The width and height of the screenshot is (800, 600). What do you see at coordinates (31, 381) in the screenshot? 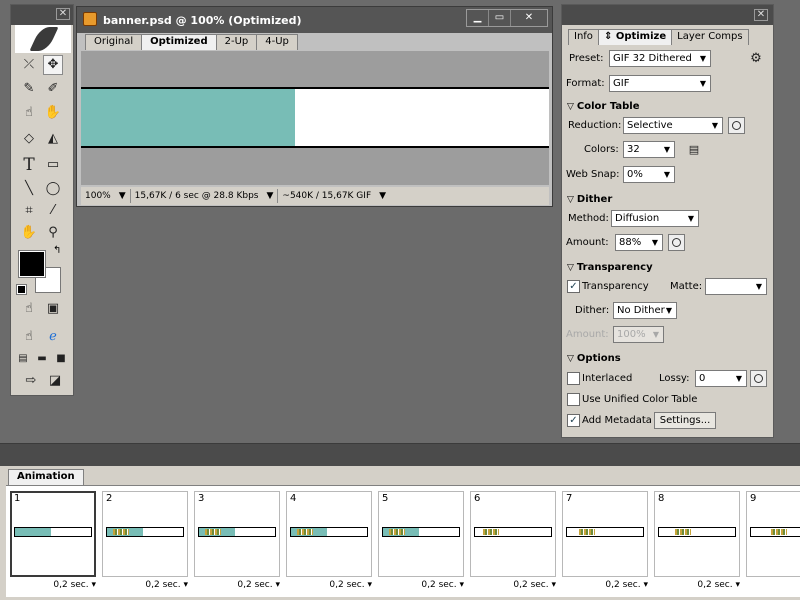
I see `jump-to-imageready-icon: ⇨` at bounding box center [31, 381].